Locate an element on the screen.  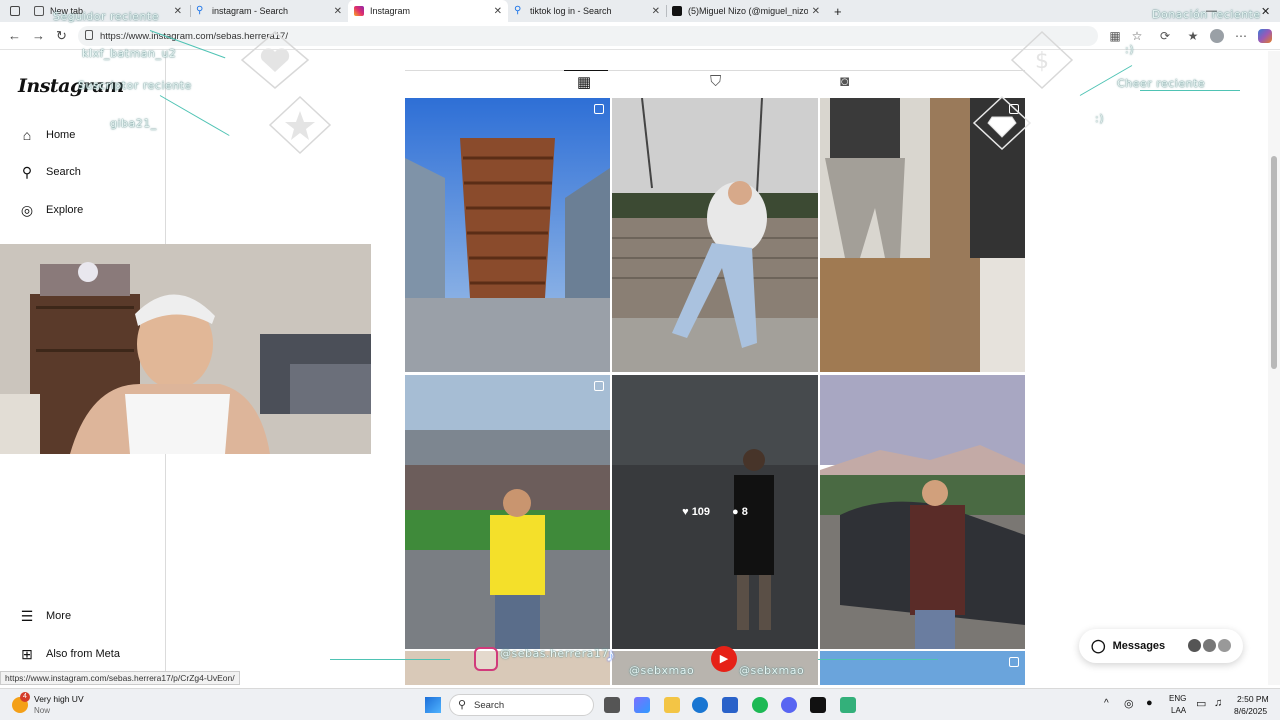
obs-icon is located at coordinates (818, 705).